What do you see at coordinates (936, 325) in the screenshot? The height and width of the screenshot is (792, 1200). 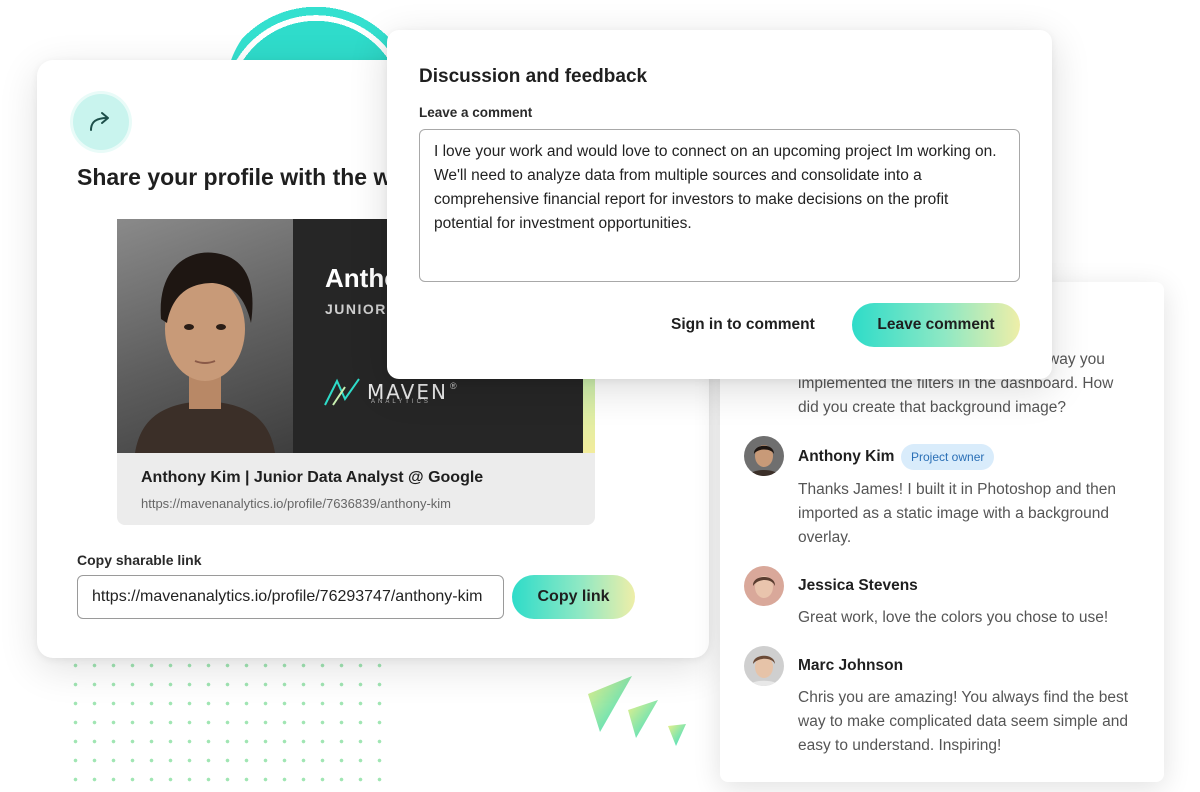 I see `leave-comment-button: Leave comment` at bounding box center [936, 325].